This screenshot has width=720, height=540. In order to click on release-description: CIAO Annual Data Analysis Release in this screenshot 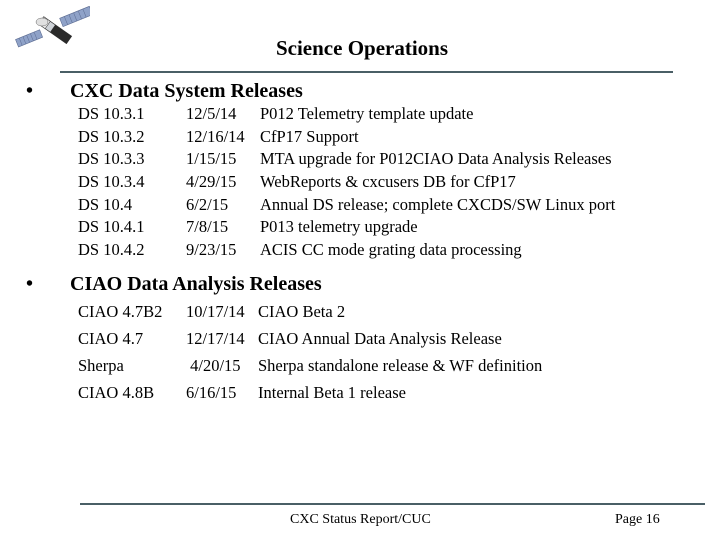, I will do `click(380, 338)`.